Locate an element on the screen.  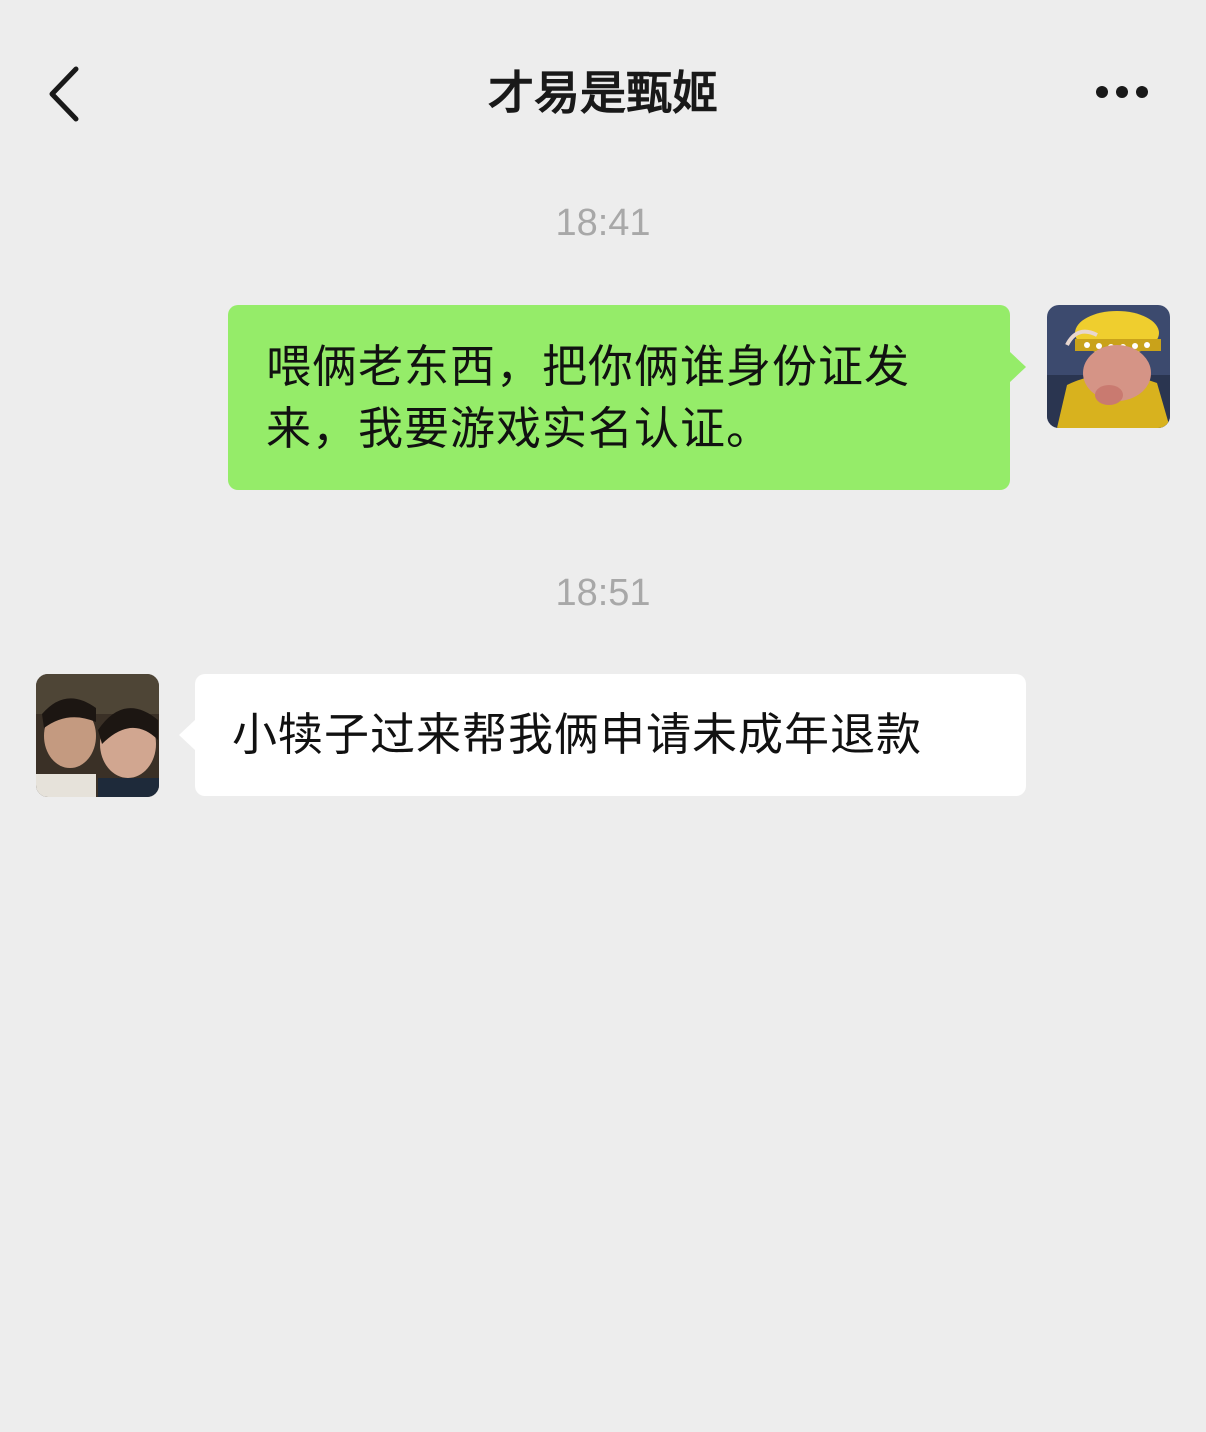
message-timestamp: 18:51 is located at coordinates (603, 593).